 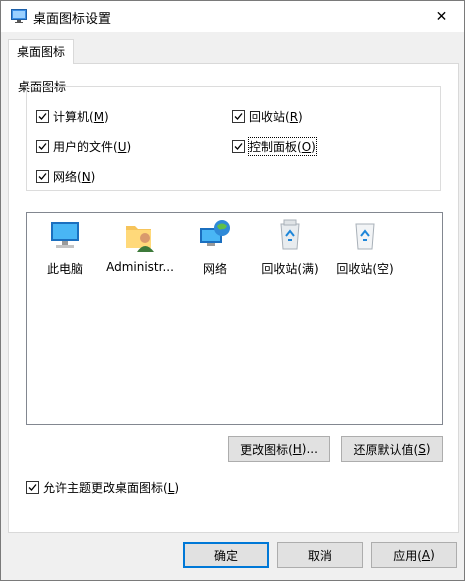 What do you see at coordinates (111, 488) in the screenshot?
I see `checkbox-allow-theme-label: 允许主题更改桌面图标(L)` at bounding box center [111, 488].